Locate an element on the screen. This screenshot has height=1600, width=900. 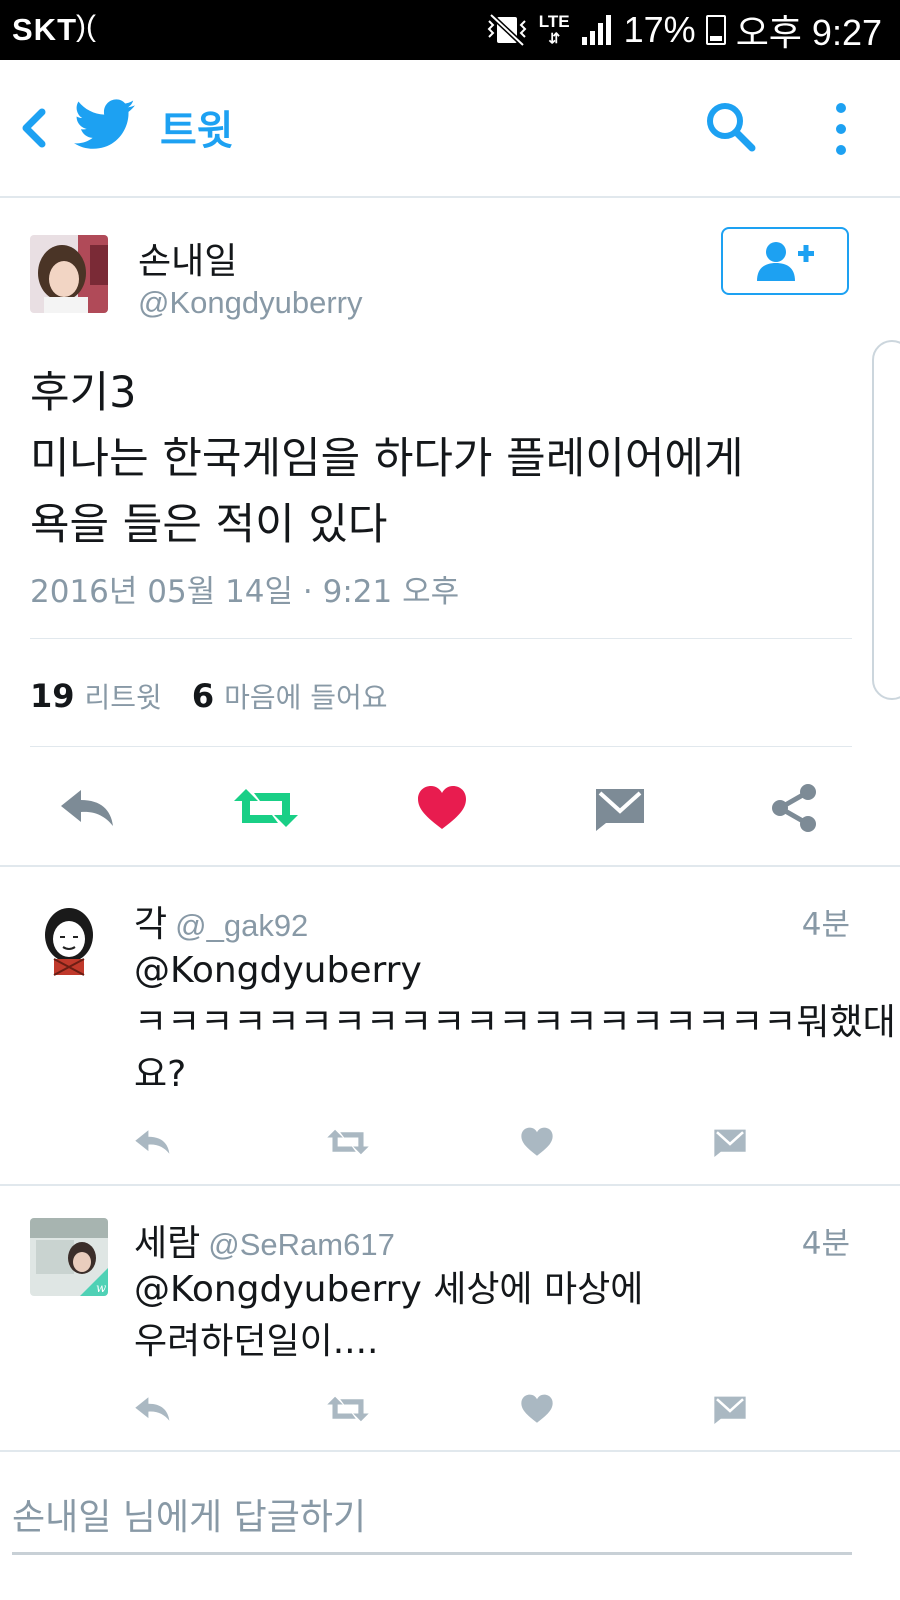
svg-text: w is located at coordinates (101, 1288).